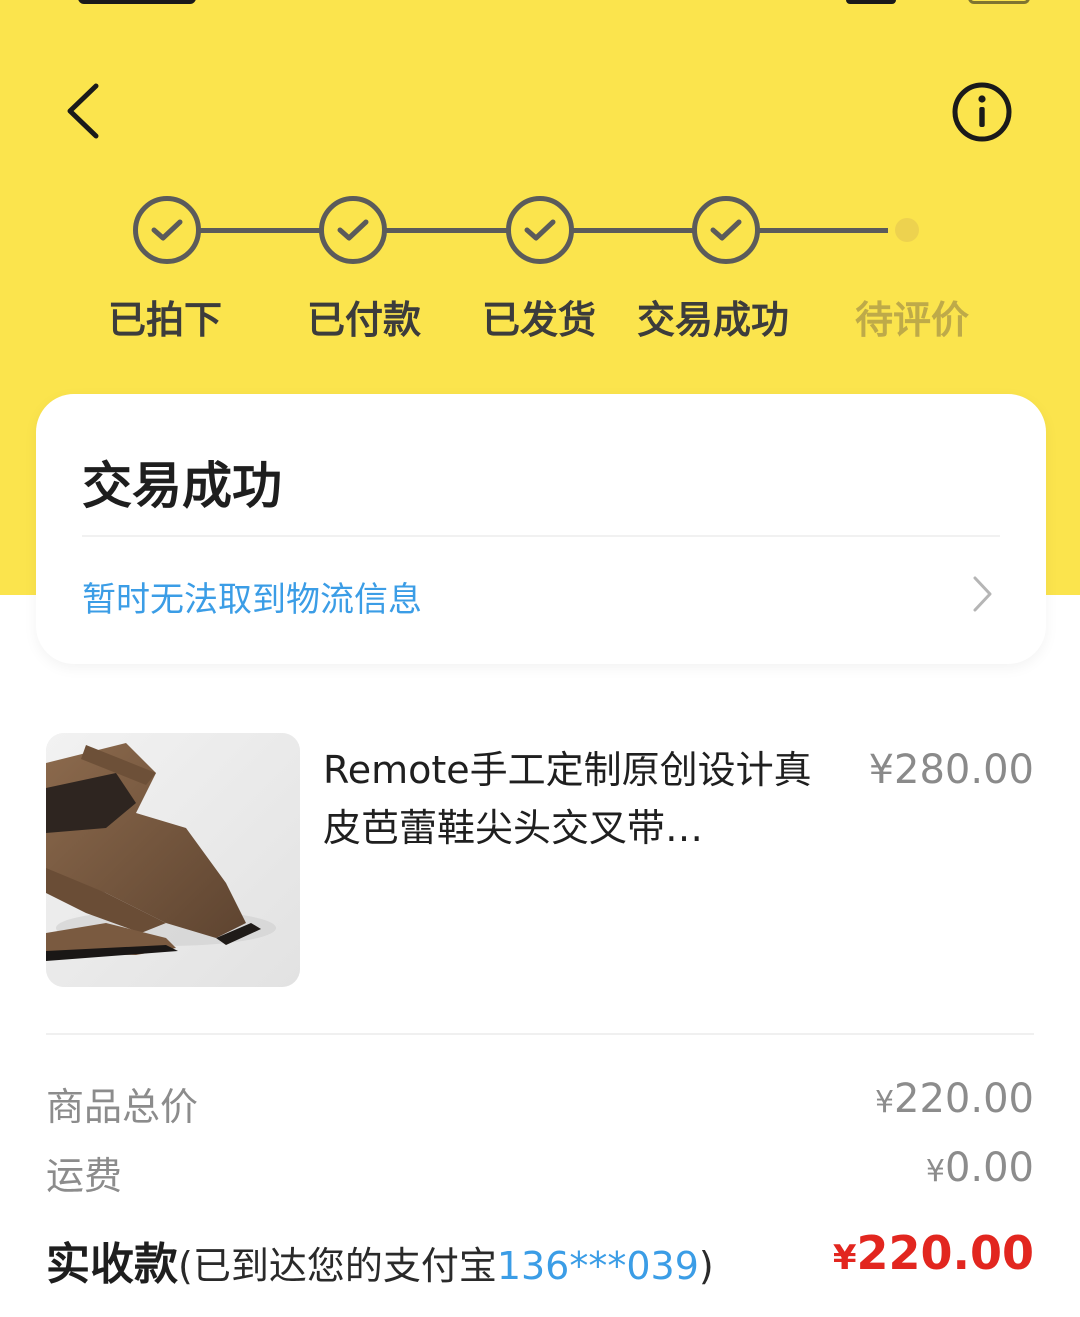 This screenshot has width=1080, height=1317. I want to click on shipping-row: 运费 ¥0.00, so click(540, 1173).